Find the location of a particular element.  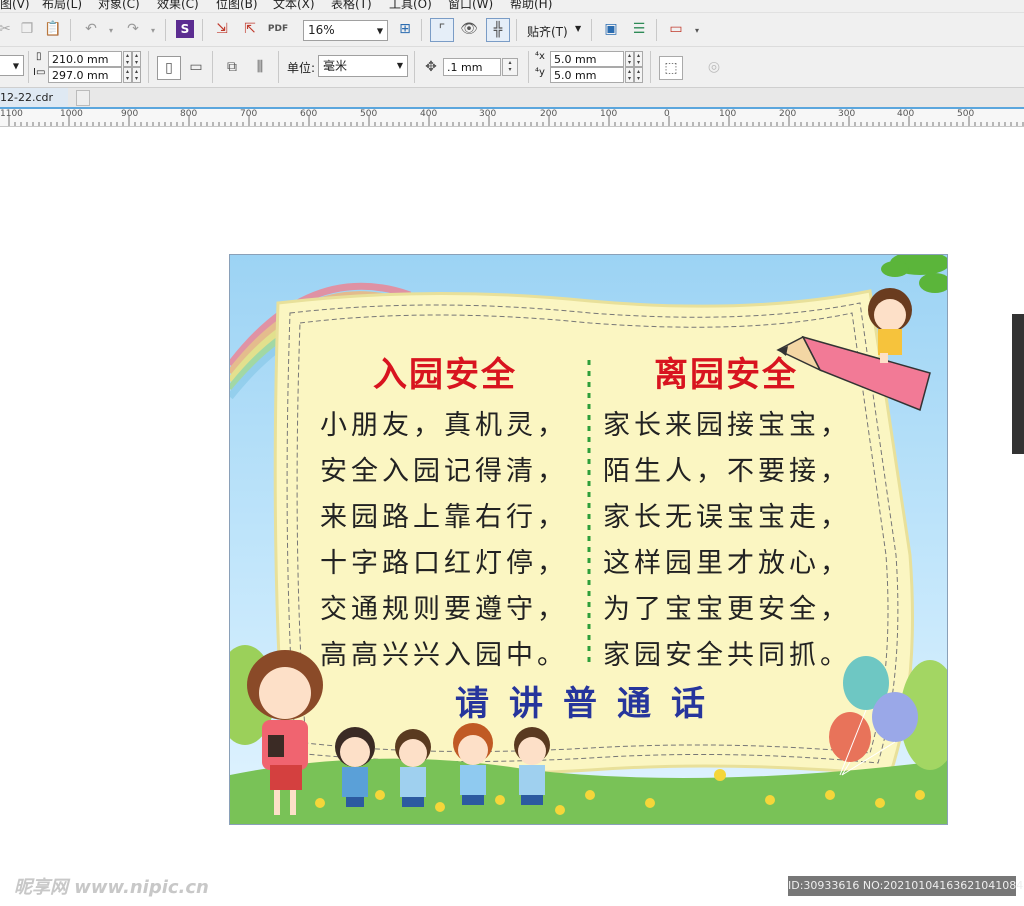

width-icon: ▯ is located at coordinates (39, 56).